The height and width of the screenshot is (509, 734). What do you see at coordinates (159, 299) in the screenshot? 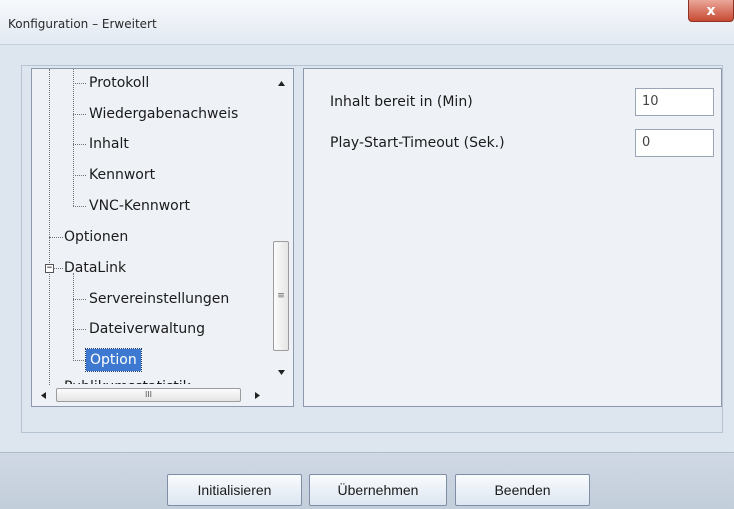
I see `tree-item-servereinstellungen: Servereinstellungen` at bounding box center [159, 299].